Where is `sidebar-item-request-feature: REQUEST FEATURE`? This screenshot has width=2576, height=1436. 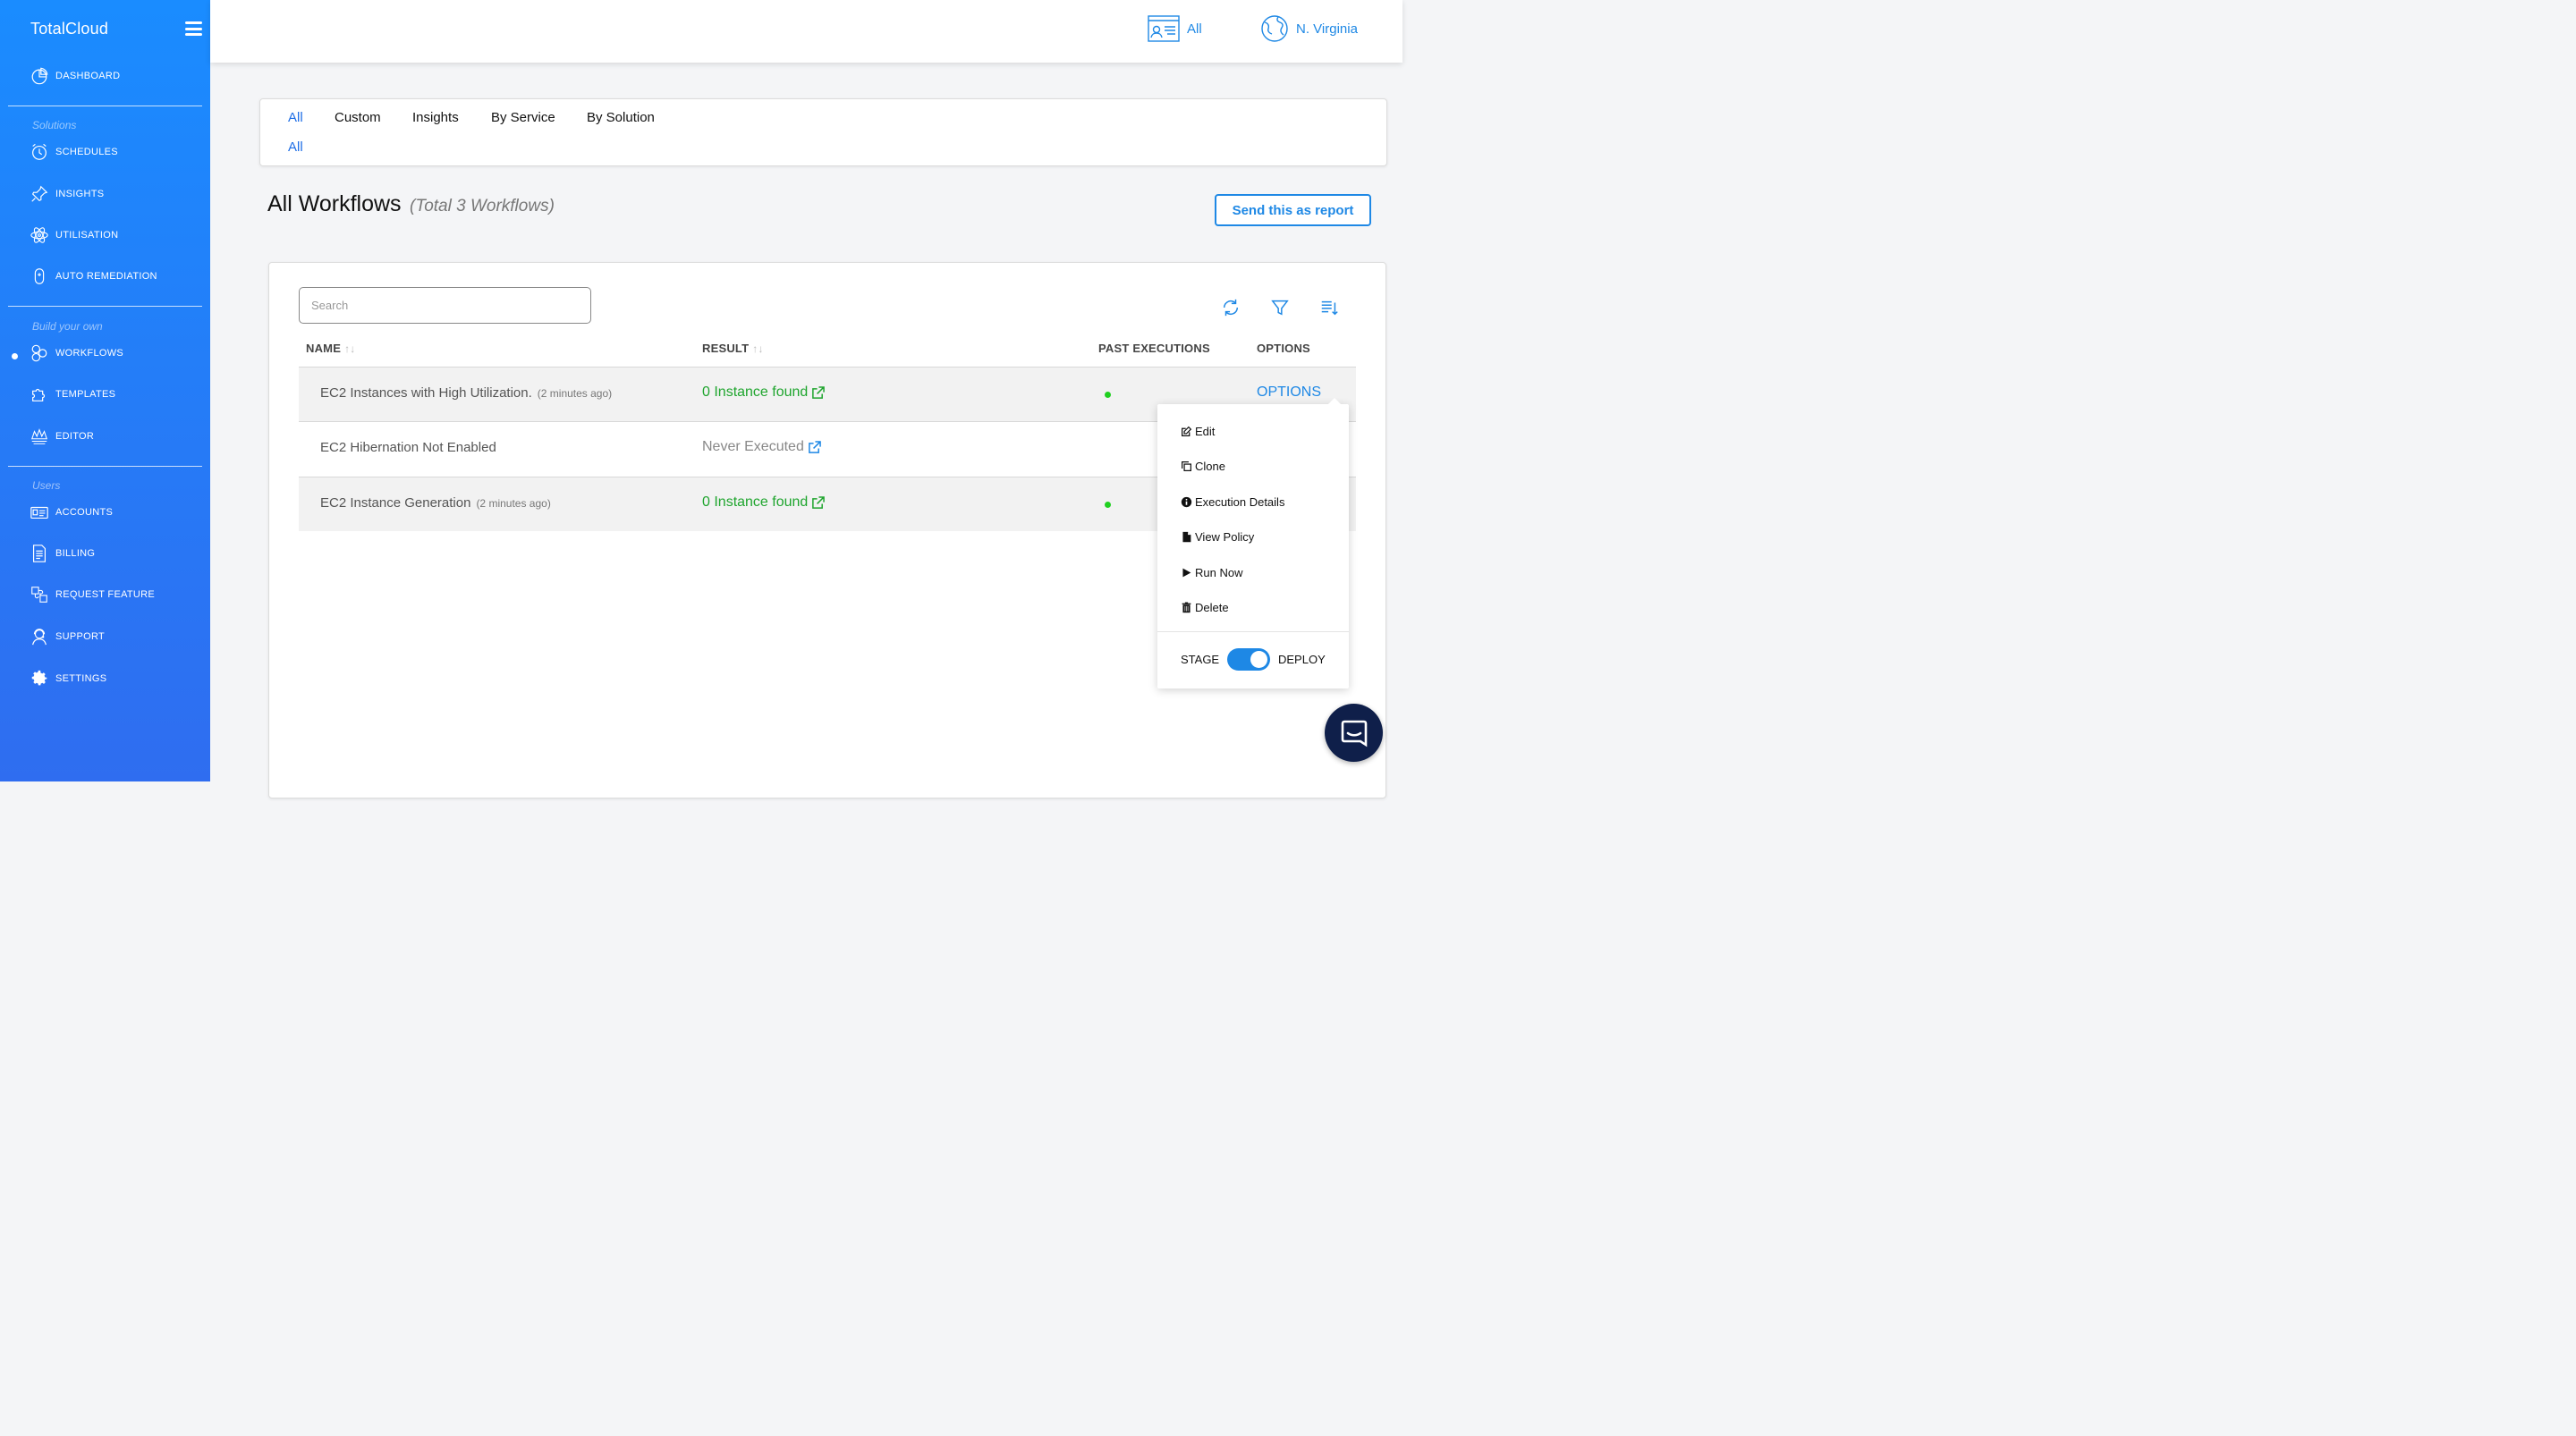
sidebar-item-request-feature: REQUEST FEATURE is located at coordinates (92, 594).